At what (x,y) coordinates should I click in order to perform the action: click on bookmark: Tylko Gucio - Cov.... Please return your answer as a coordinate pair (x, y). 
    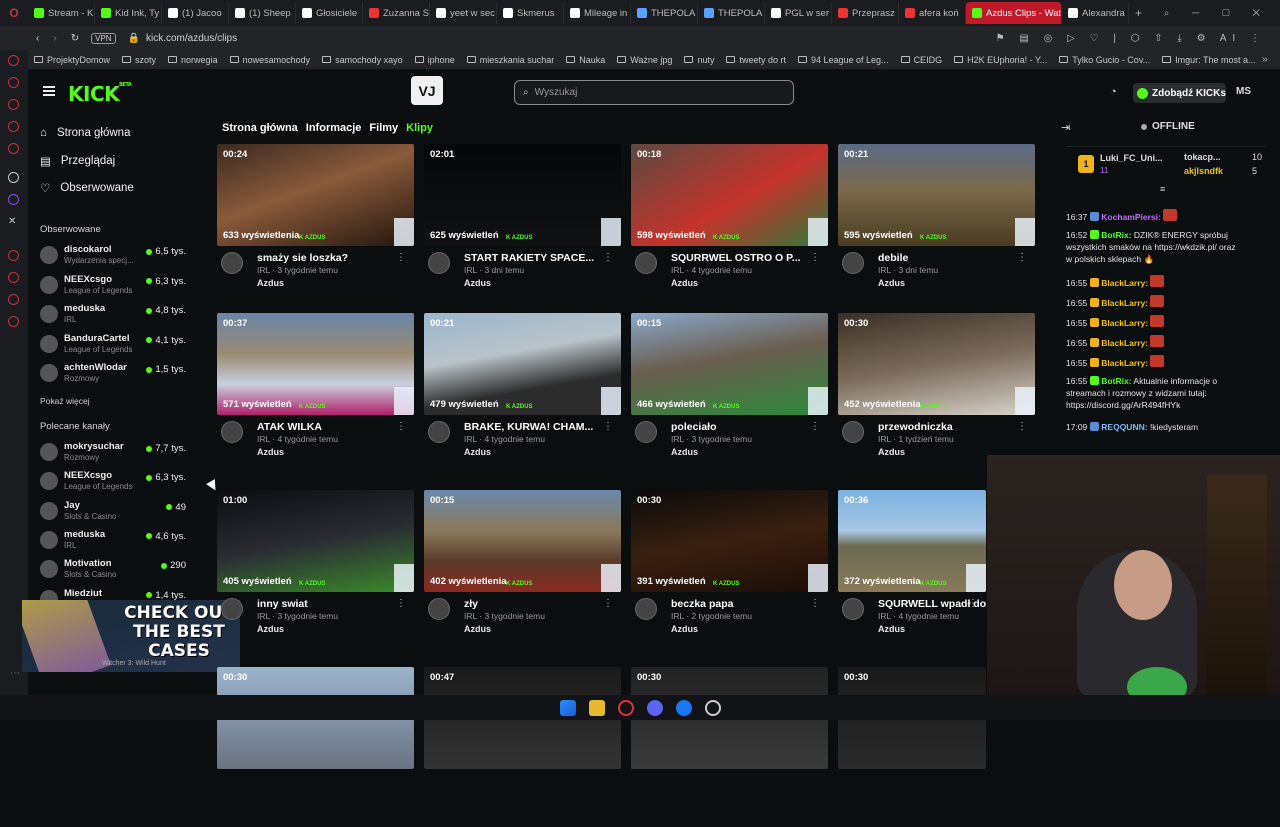
    Looking at the image, I should click on (1104, 60).